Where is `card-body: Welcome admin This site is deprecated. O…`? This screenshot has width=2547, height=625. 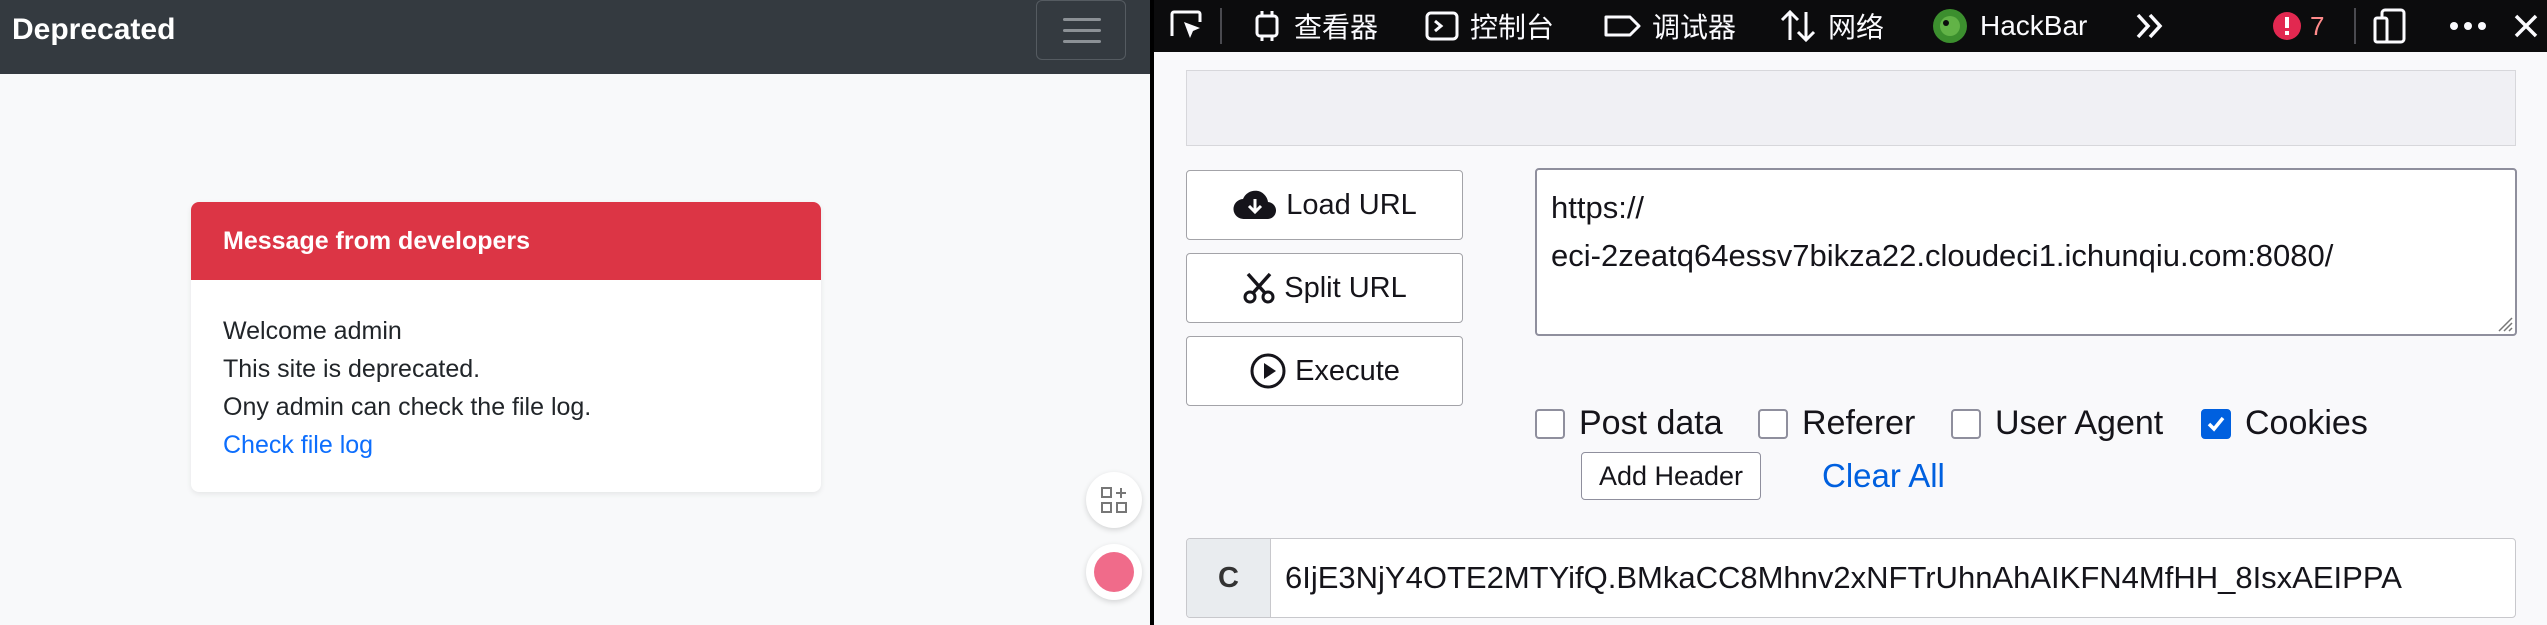 card-body: Welcome admin This site is deprecated. O… is located at coordinates (506, 386).